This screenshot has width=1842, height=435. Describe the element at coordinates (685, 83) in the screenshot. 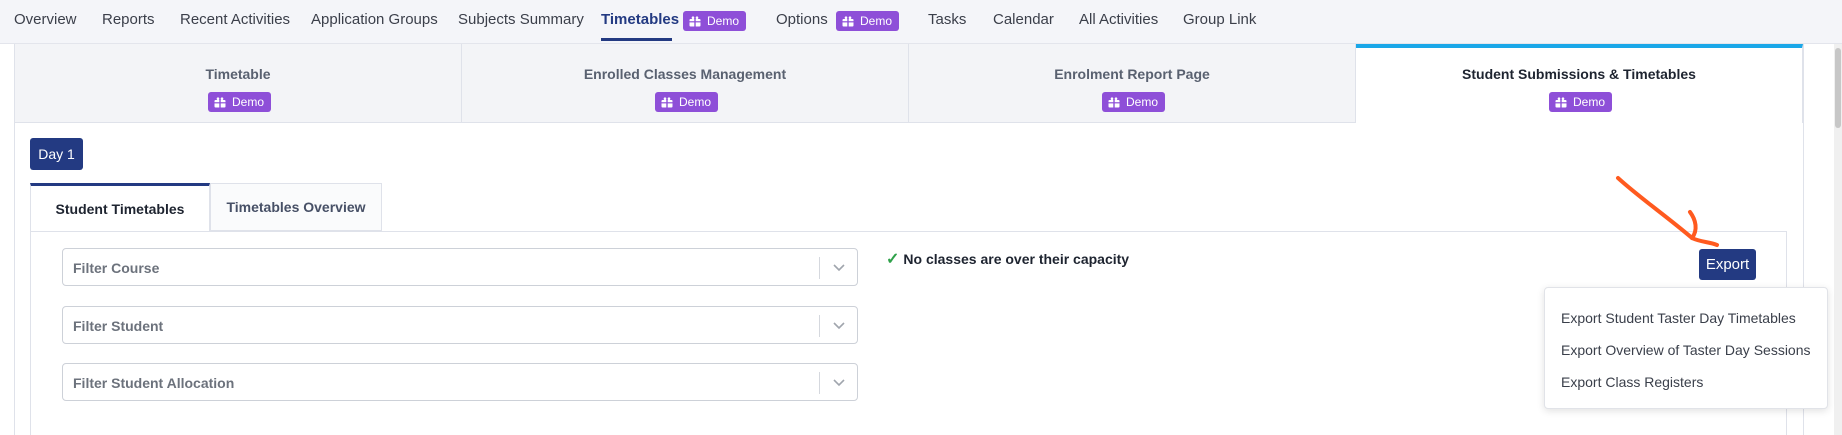

I see `tab-enrolled-classes-management: Enrolled Classes Management Demo` at that location.